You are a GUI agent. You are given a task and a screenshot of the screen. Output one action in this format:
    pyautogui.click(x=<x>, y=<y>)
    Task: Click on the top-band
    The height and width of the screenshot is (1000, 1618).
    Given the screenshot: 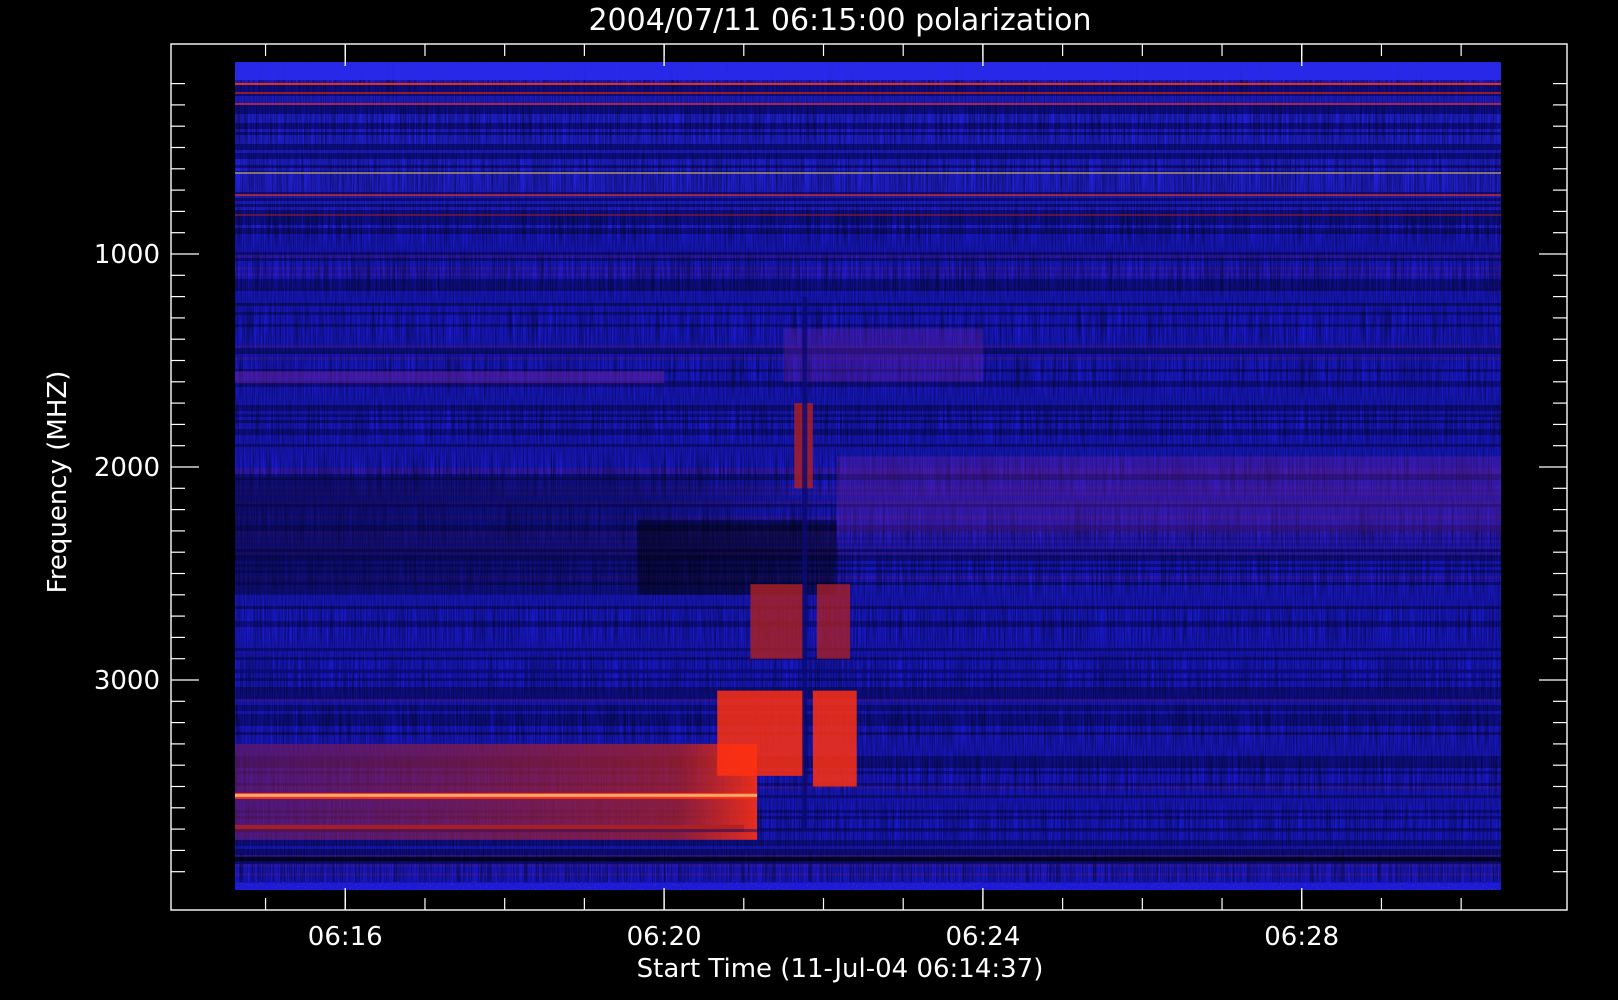 What is the action you would take?
    pyautogui.click(x=868, y=71)
    